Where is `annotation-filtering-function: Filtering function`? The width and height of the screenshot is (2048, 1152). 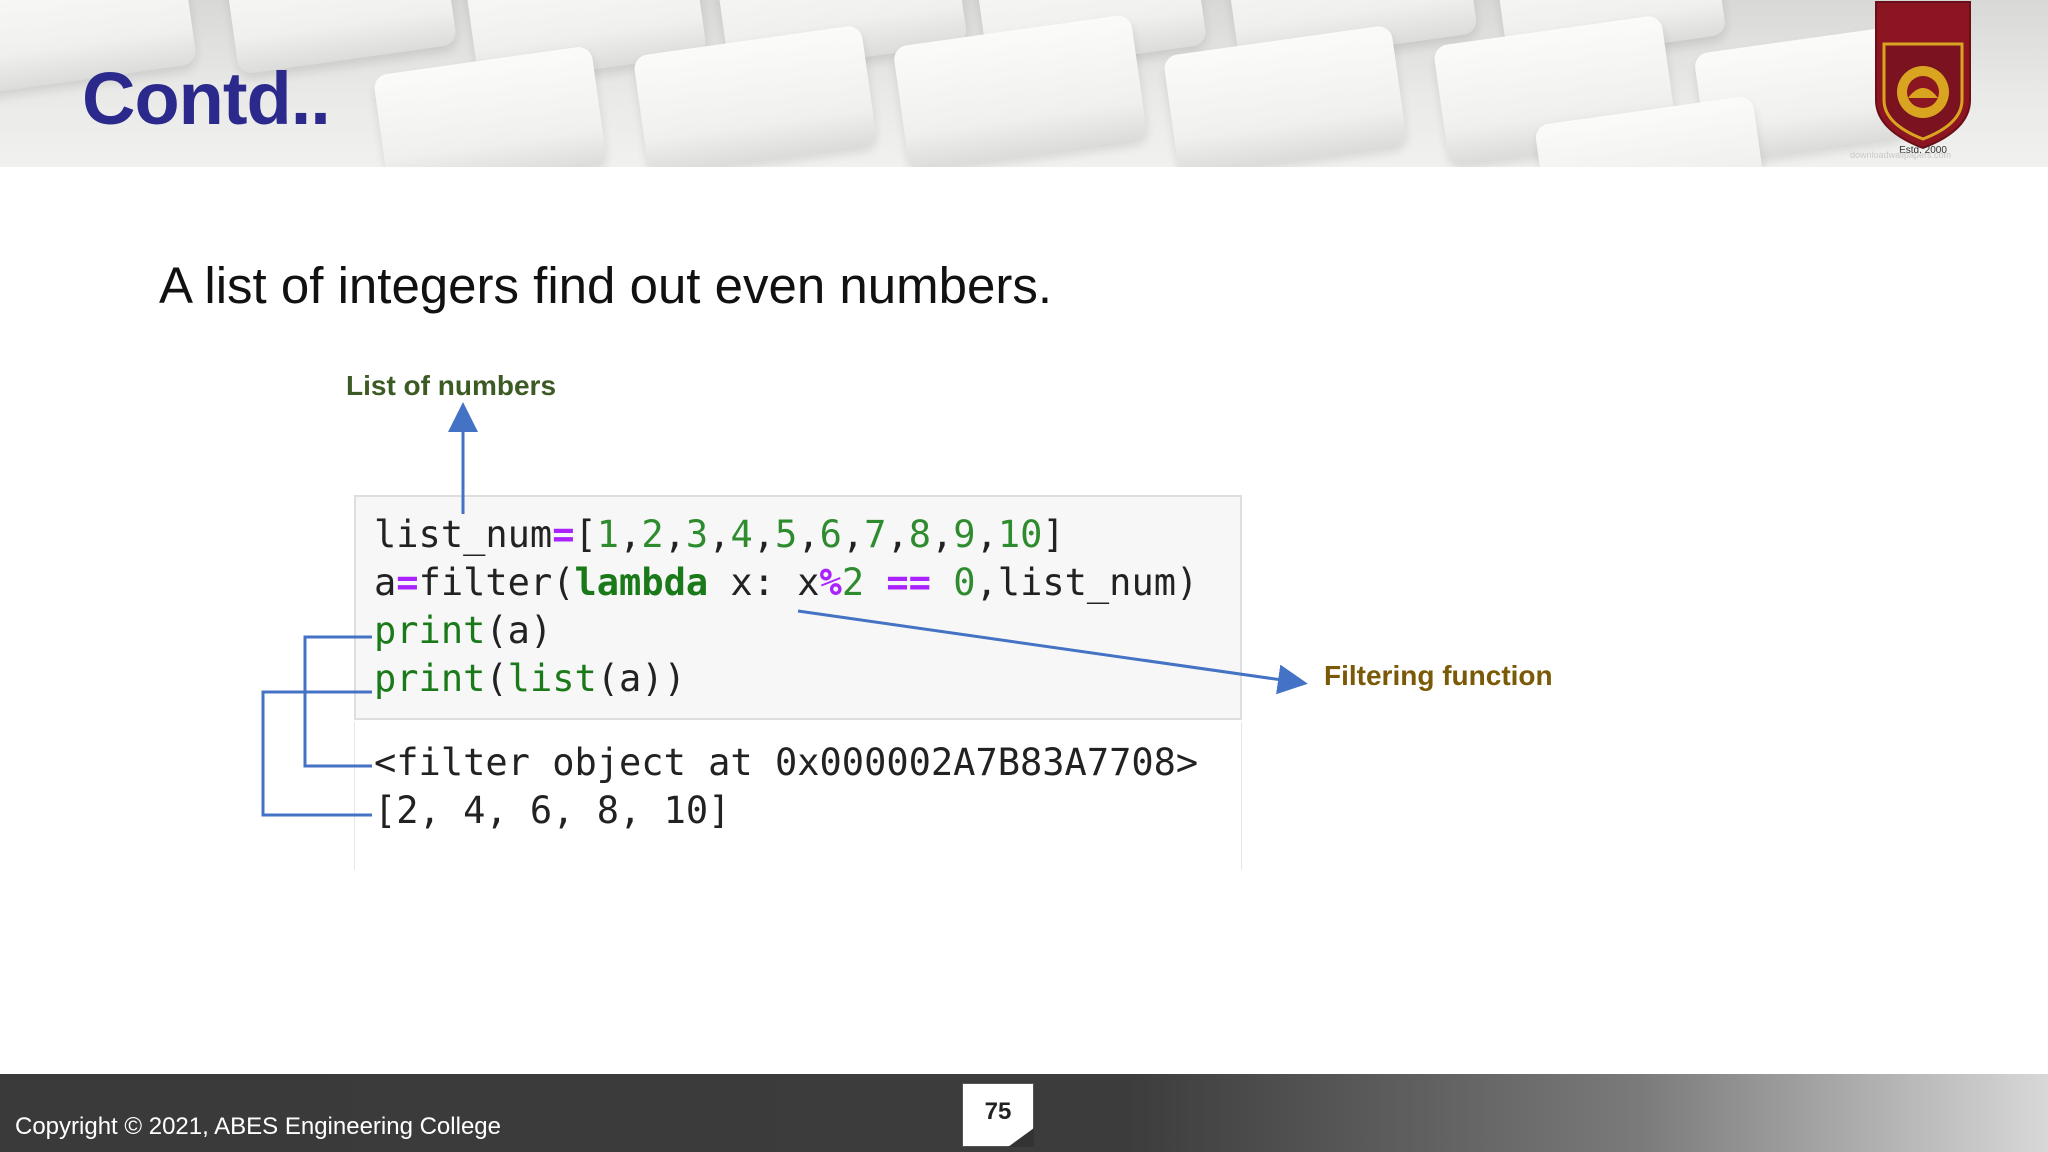 annotation-filtering-function: Filtering function is located at coordinates (1438, 675).